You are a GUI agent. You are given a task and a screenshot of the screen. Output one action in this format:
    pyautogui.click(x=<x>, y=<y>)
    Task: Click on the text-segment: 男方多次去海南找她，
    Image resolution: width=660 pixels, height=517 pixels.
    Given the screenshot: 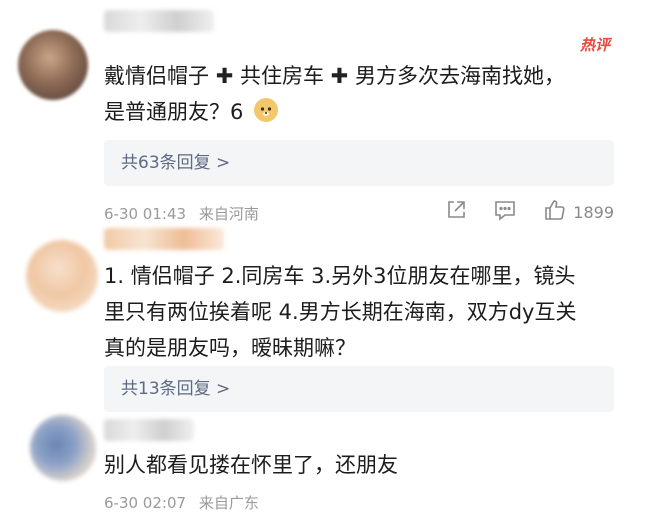 What is the action you would take?
    pyautogui.click(x=459, y=76)
    